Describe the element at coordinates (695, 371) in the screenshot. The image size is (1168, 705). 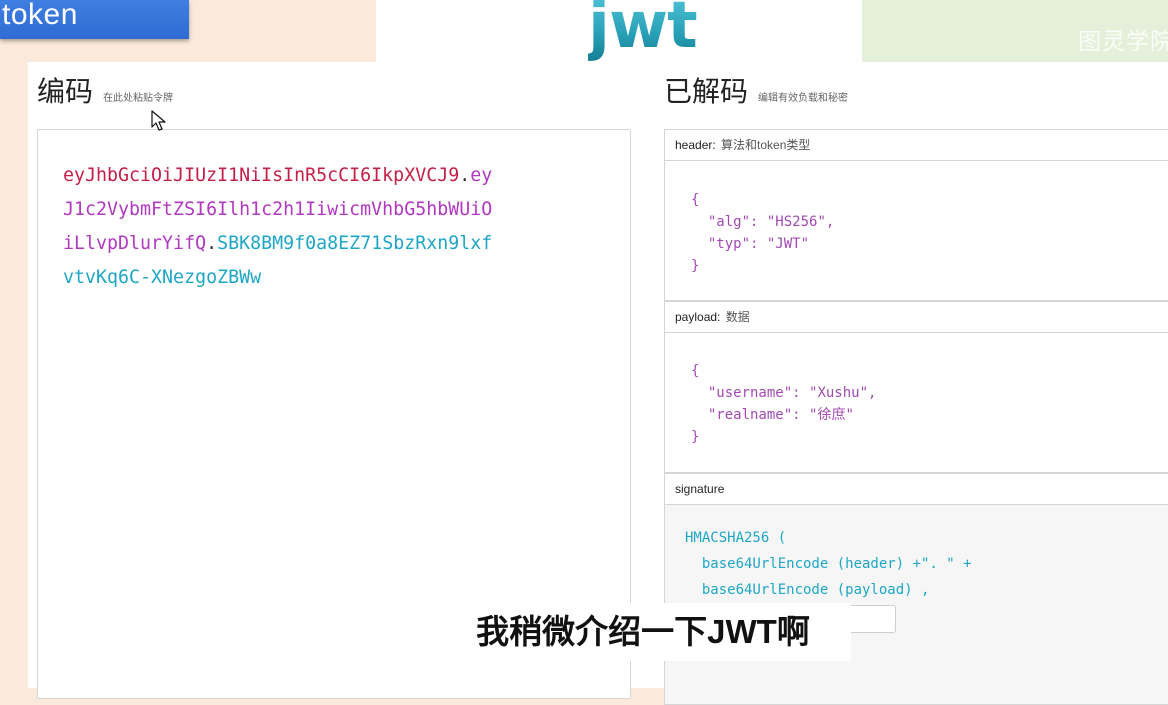
I see `payload-json-token: {` at that location.